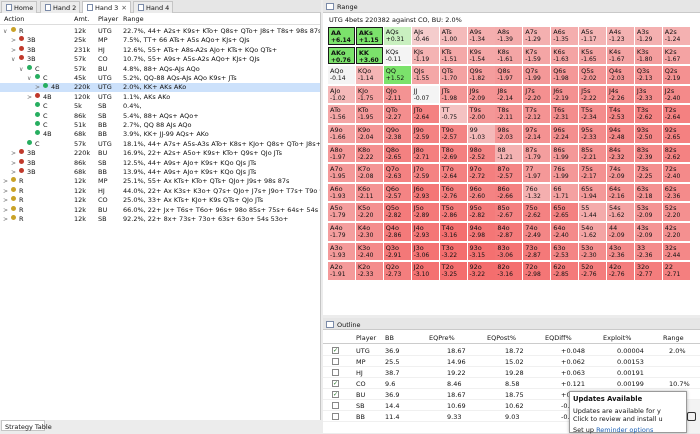 This screenshot has height=434, width=700. I want to click on header-eqpre: EQPre%, so click(442, 338).